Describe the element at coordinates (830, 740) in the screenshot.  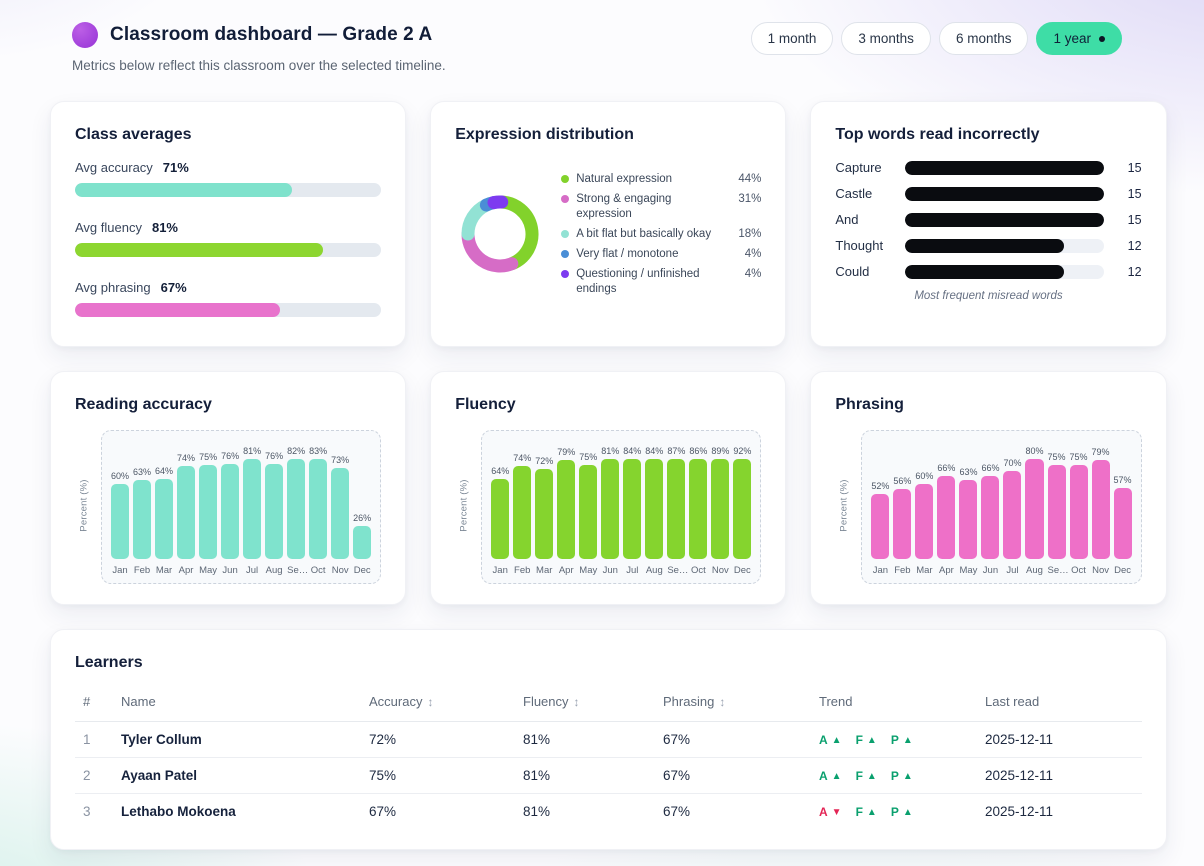
I see `trend-a-up: A ▲` at that location.